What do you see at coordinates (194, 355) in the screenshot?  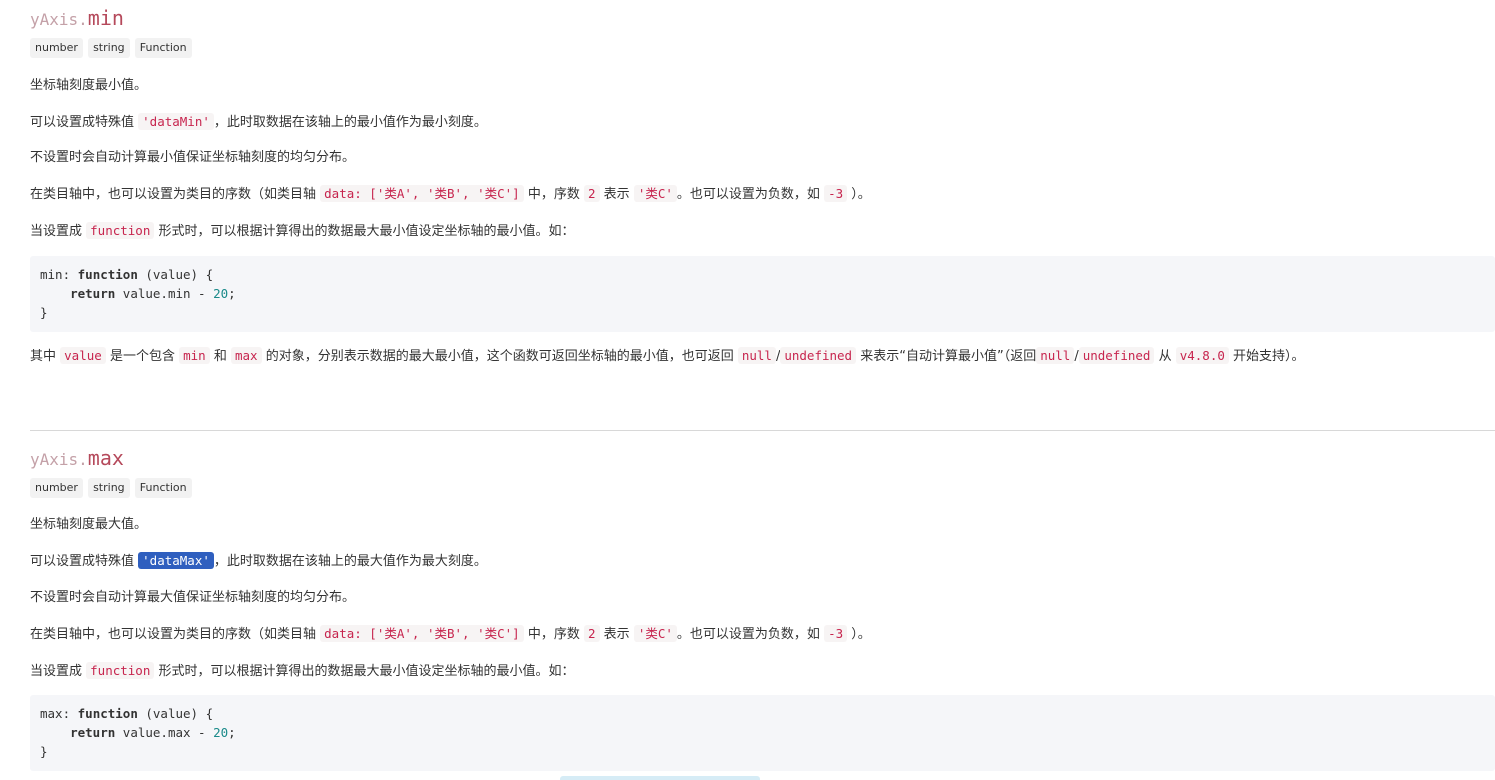 I see `inline-code: min` at bounding box center [194, 355].